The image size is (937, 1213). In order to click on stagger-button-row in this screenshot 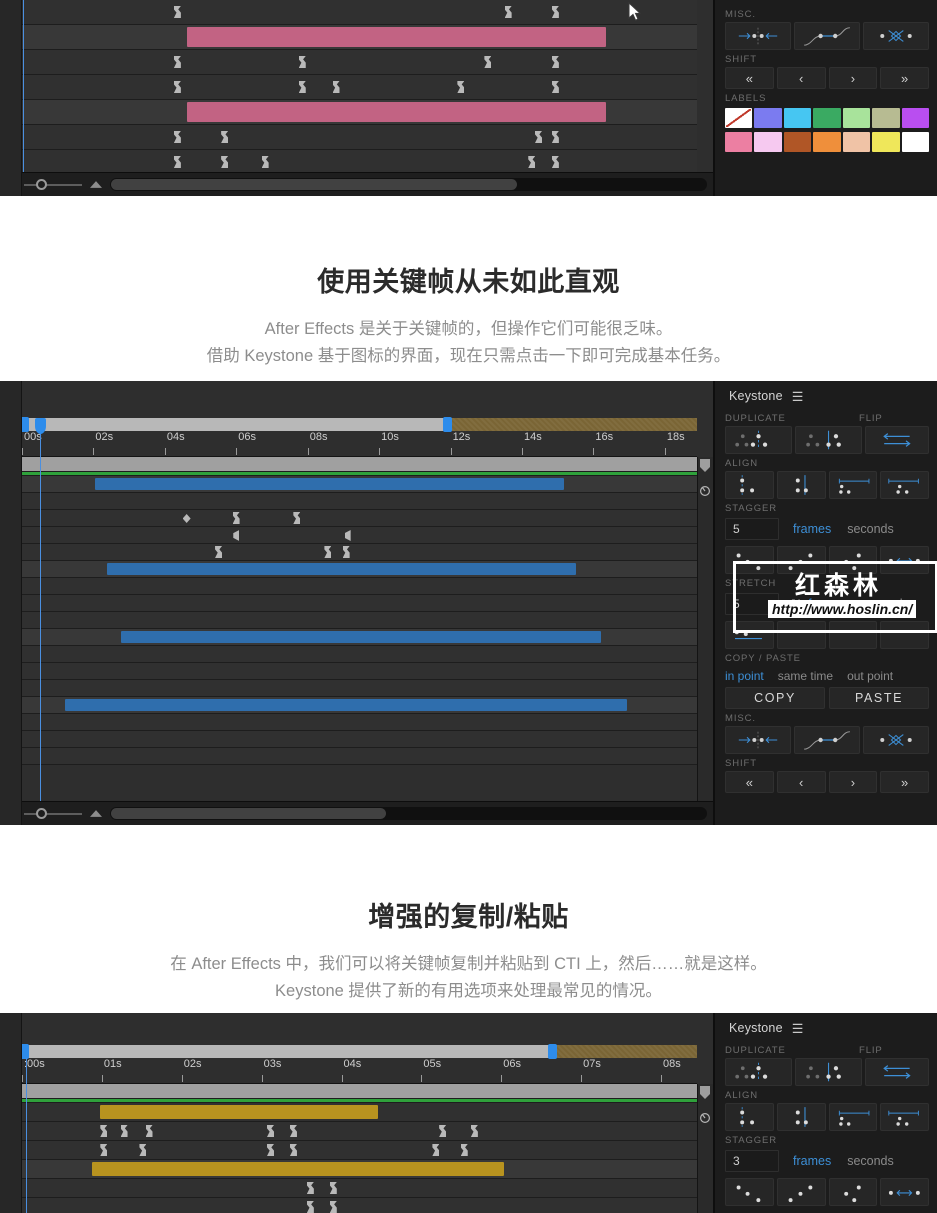, I will do `click(826, 1192)`.